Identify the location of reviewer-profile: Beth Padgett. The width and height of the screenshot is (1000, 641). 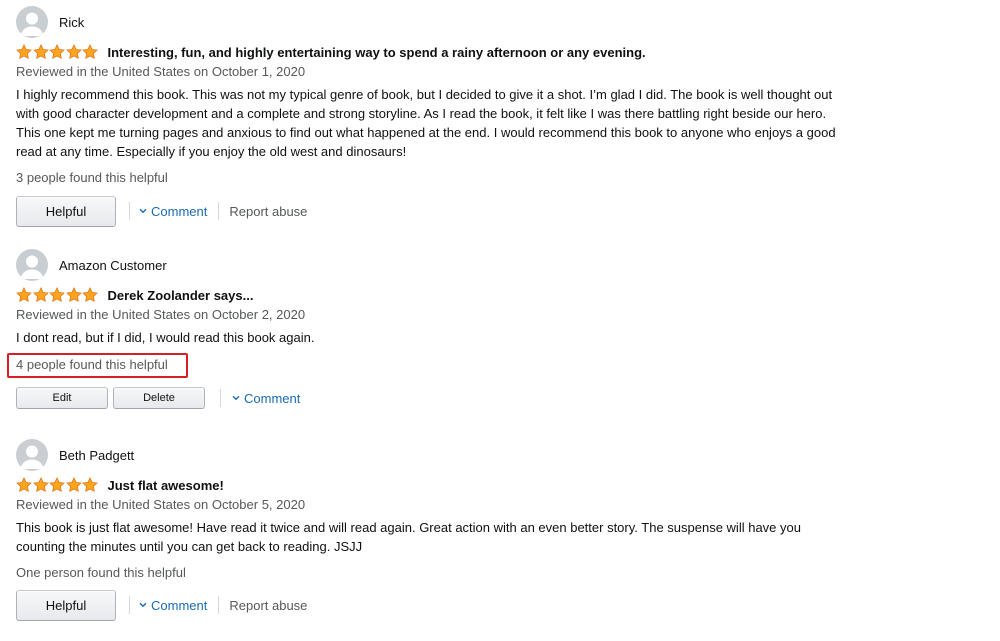
(75, 455).